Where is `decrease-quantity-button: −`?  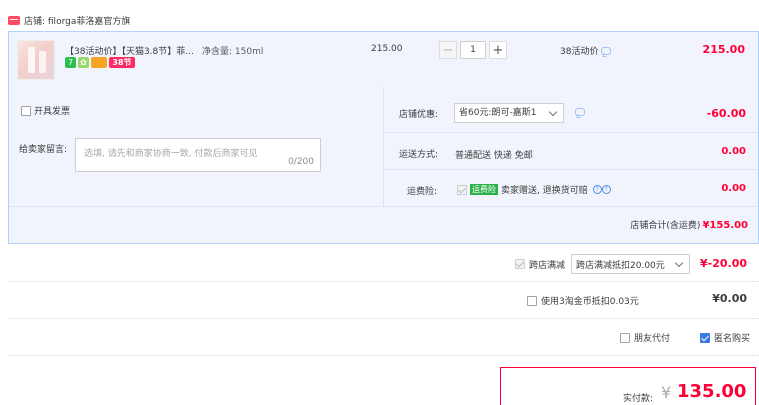 decrease-quantity-button: − is located at coordinates (448, 50).